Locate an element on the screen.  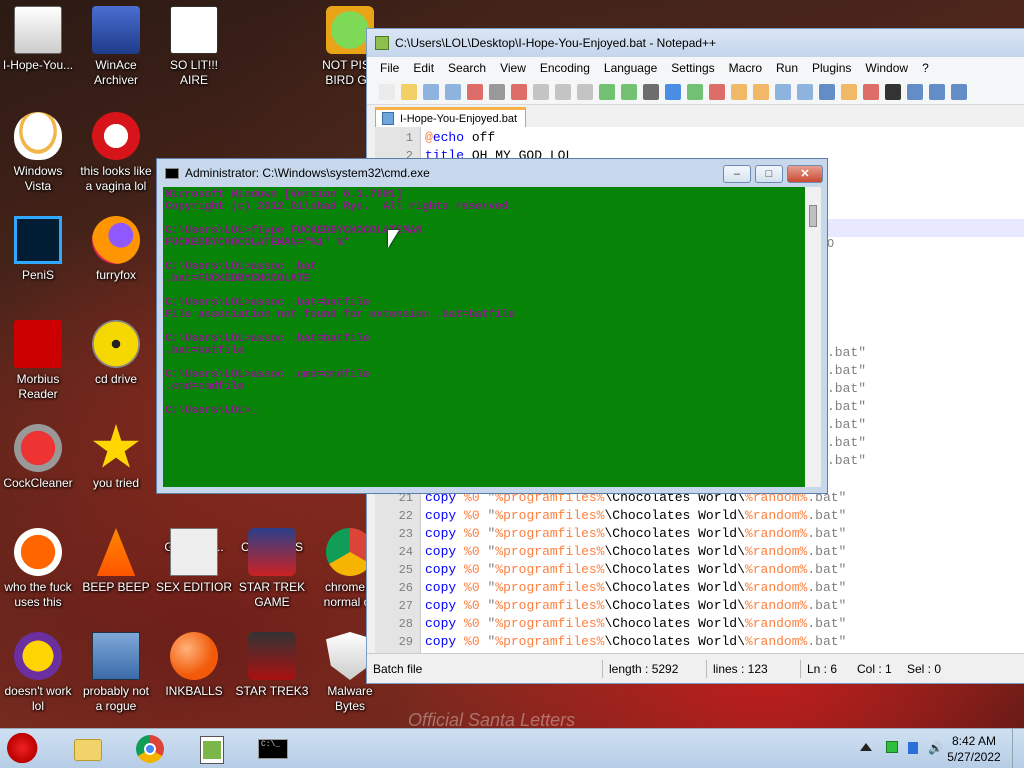
desktop-icon-label: doesn't work lol is located at coordinates (38, 698).